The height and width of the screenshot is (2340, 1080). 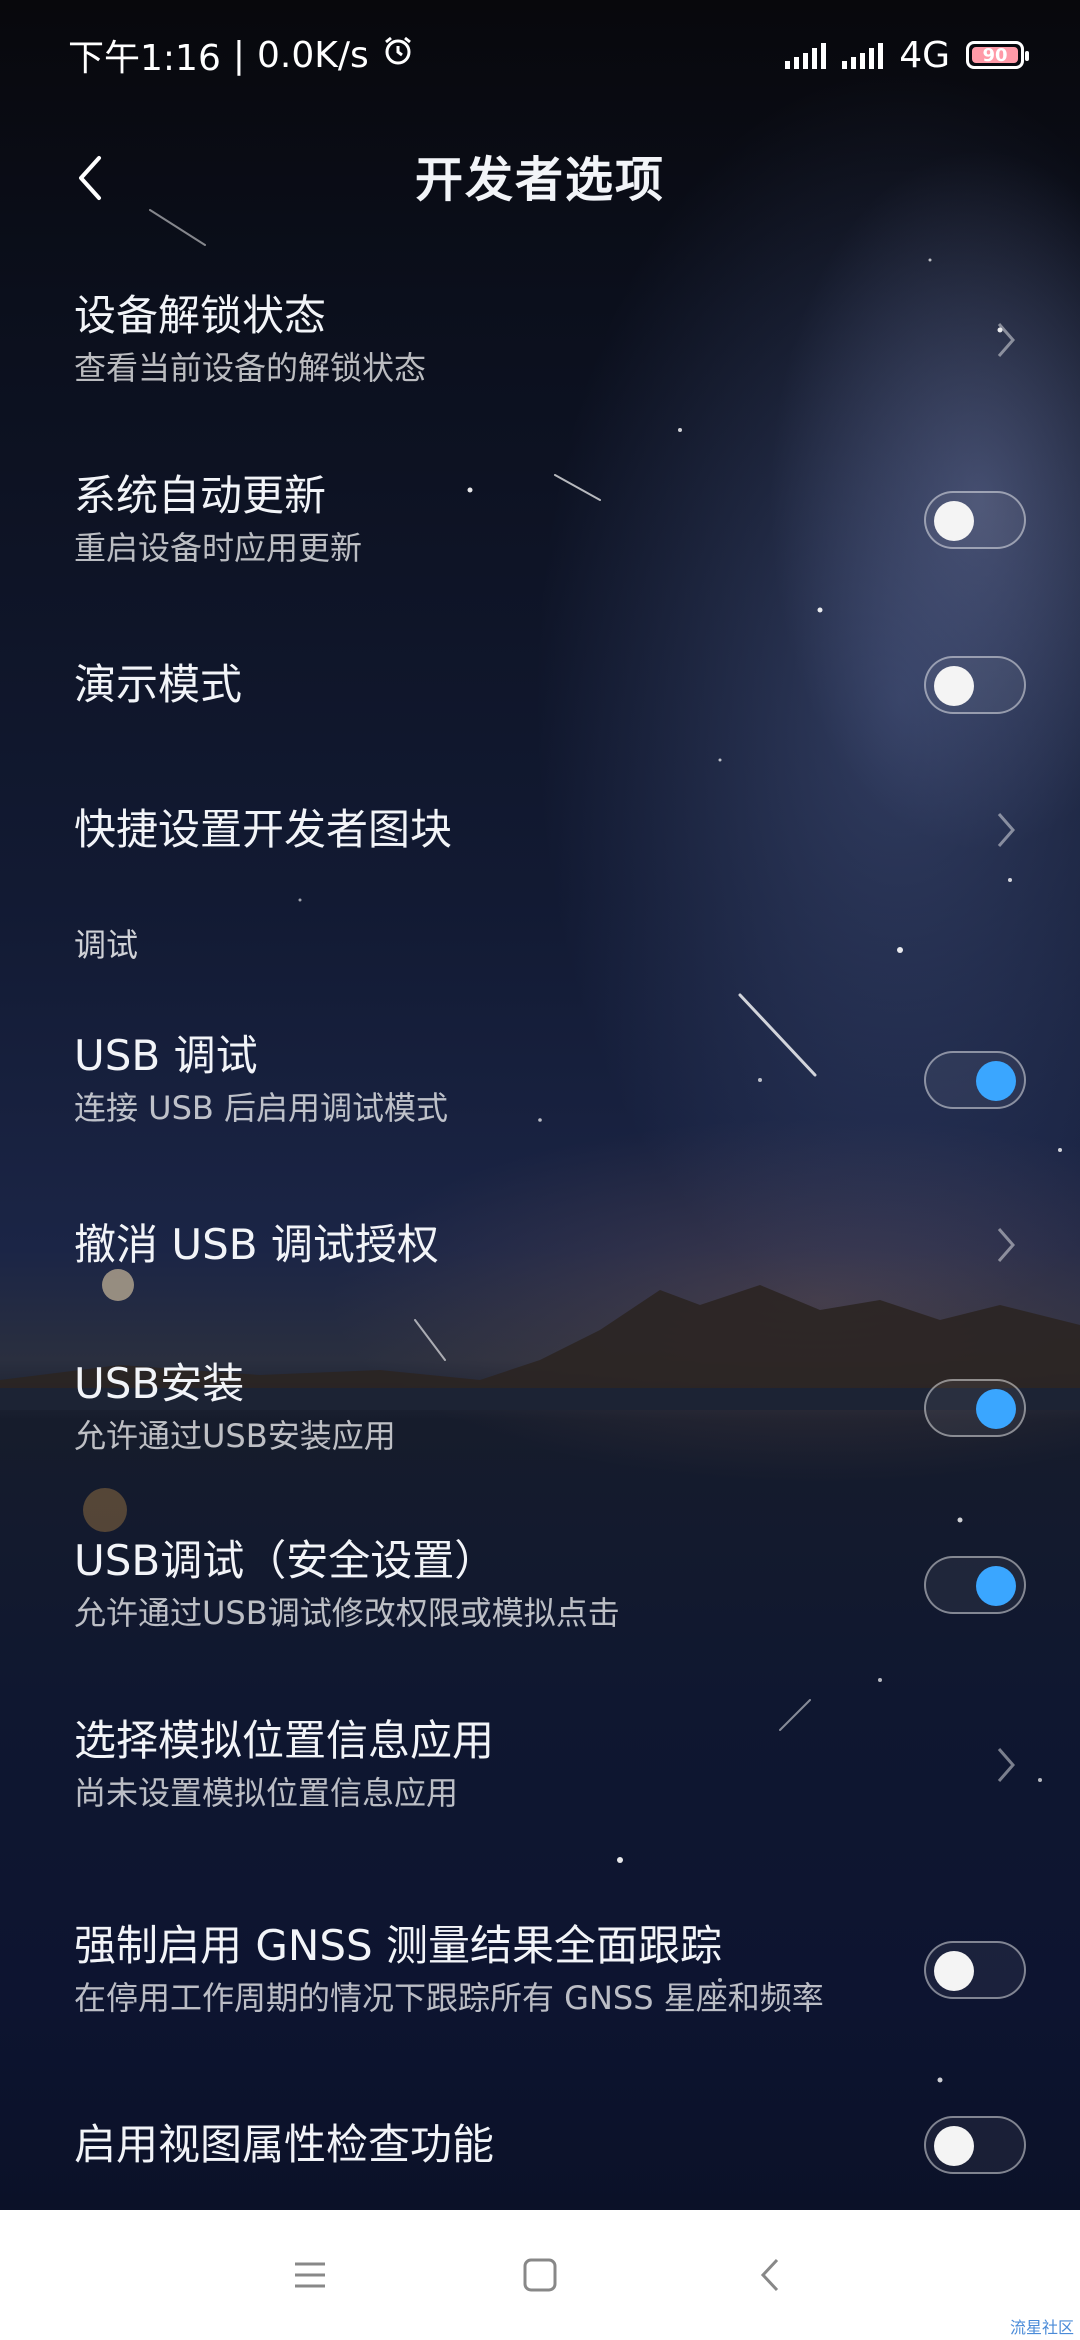 What do you see at coordinates (540, 1765) in the screenshot?
I see `item-mock-location-app: 选择模拟位置信息应用 尚未设置模拟位置信息应用` at bounding box center [540, 1765].